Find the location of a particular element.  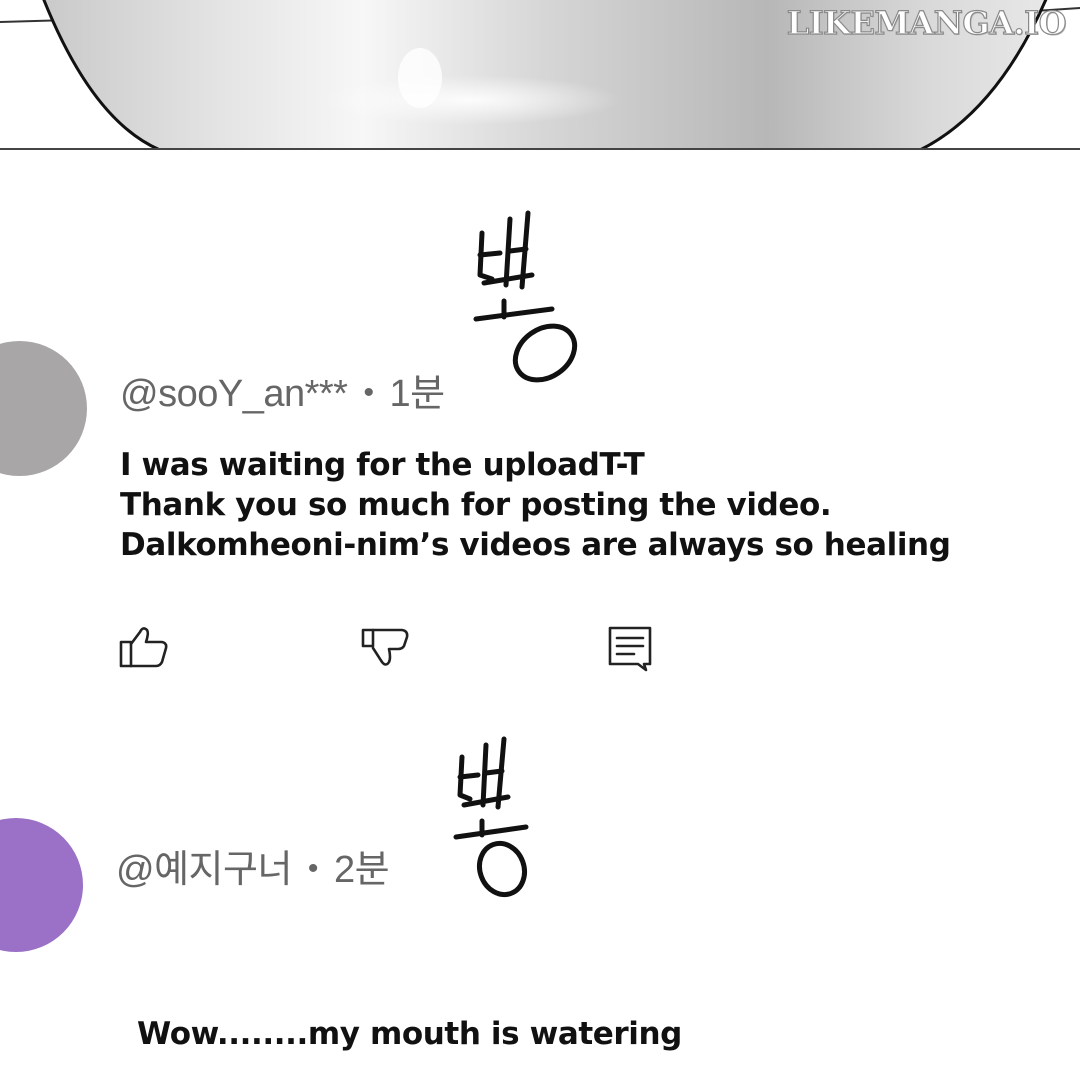

comment-icon is located at coordinates (630, 649).